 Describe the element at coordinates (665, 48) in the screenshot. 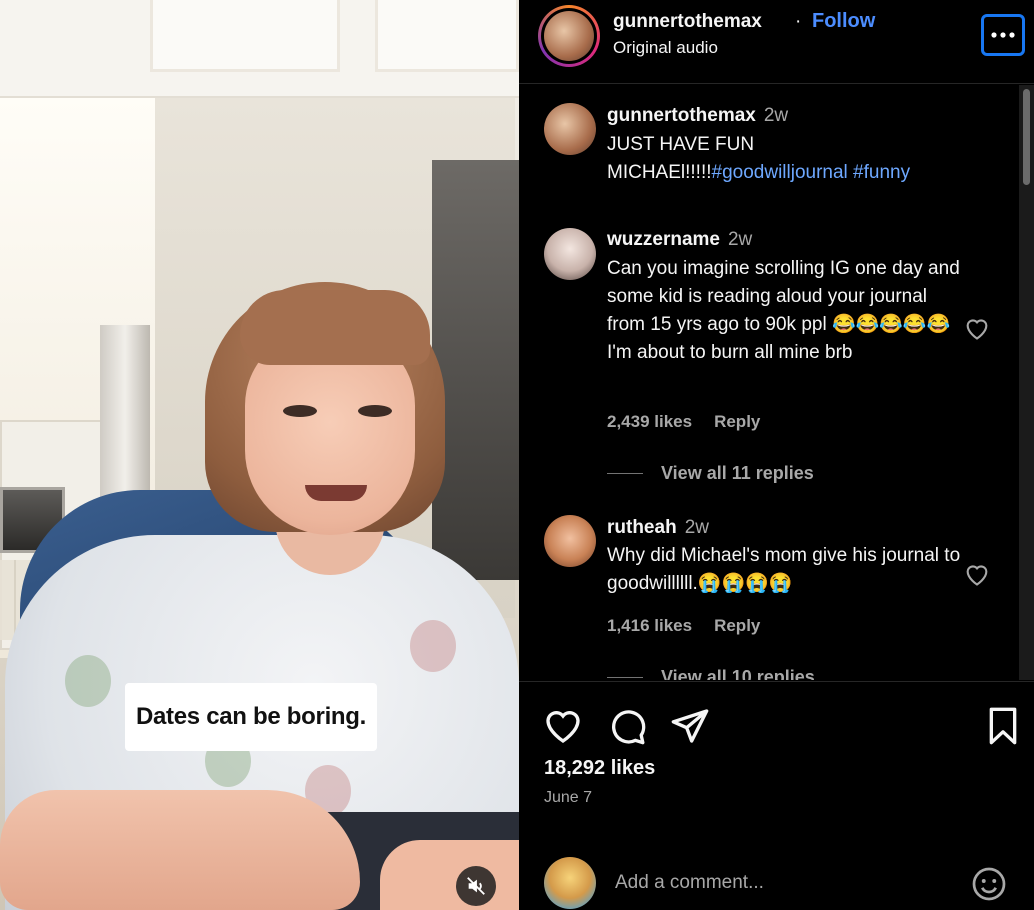

I see `audio-link: Original audio` at that location.